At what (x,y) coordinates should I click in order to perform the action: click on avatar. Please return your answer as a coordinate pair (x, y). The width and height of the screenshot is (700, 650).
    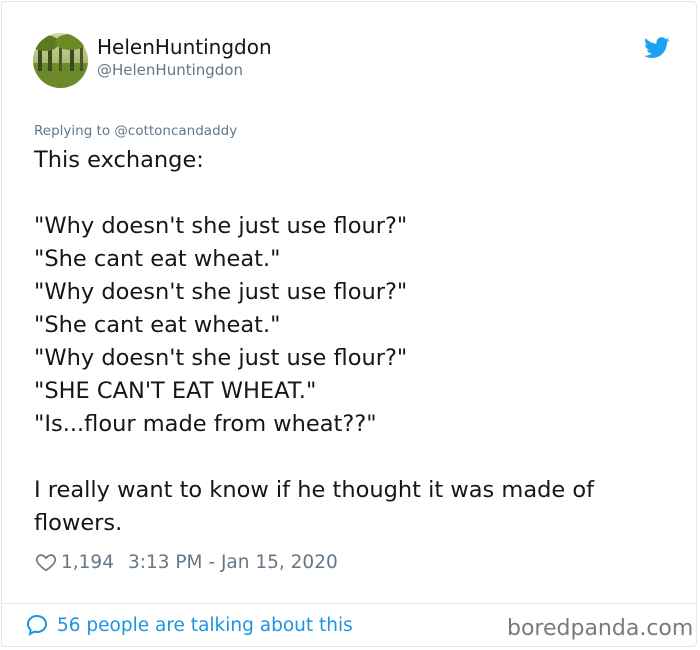
    Looking at the image, I should click on (60, 60).